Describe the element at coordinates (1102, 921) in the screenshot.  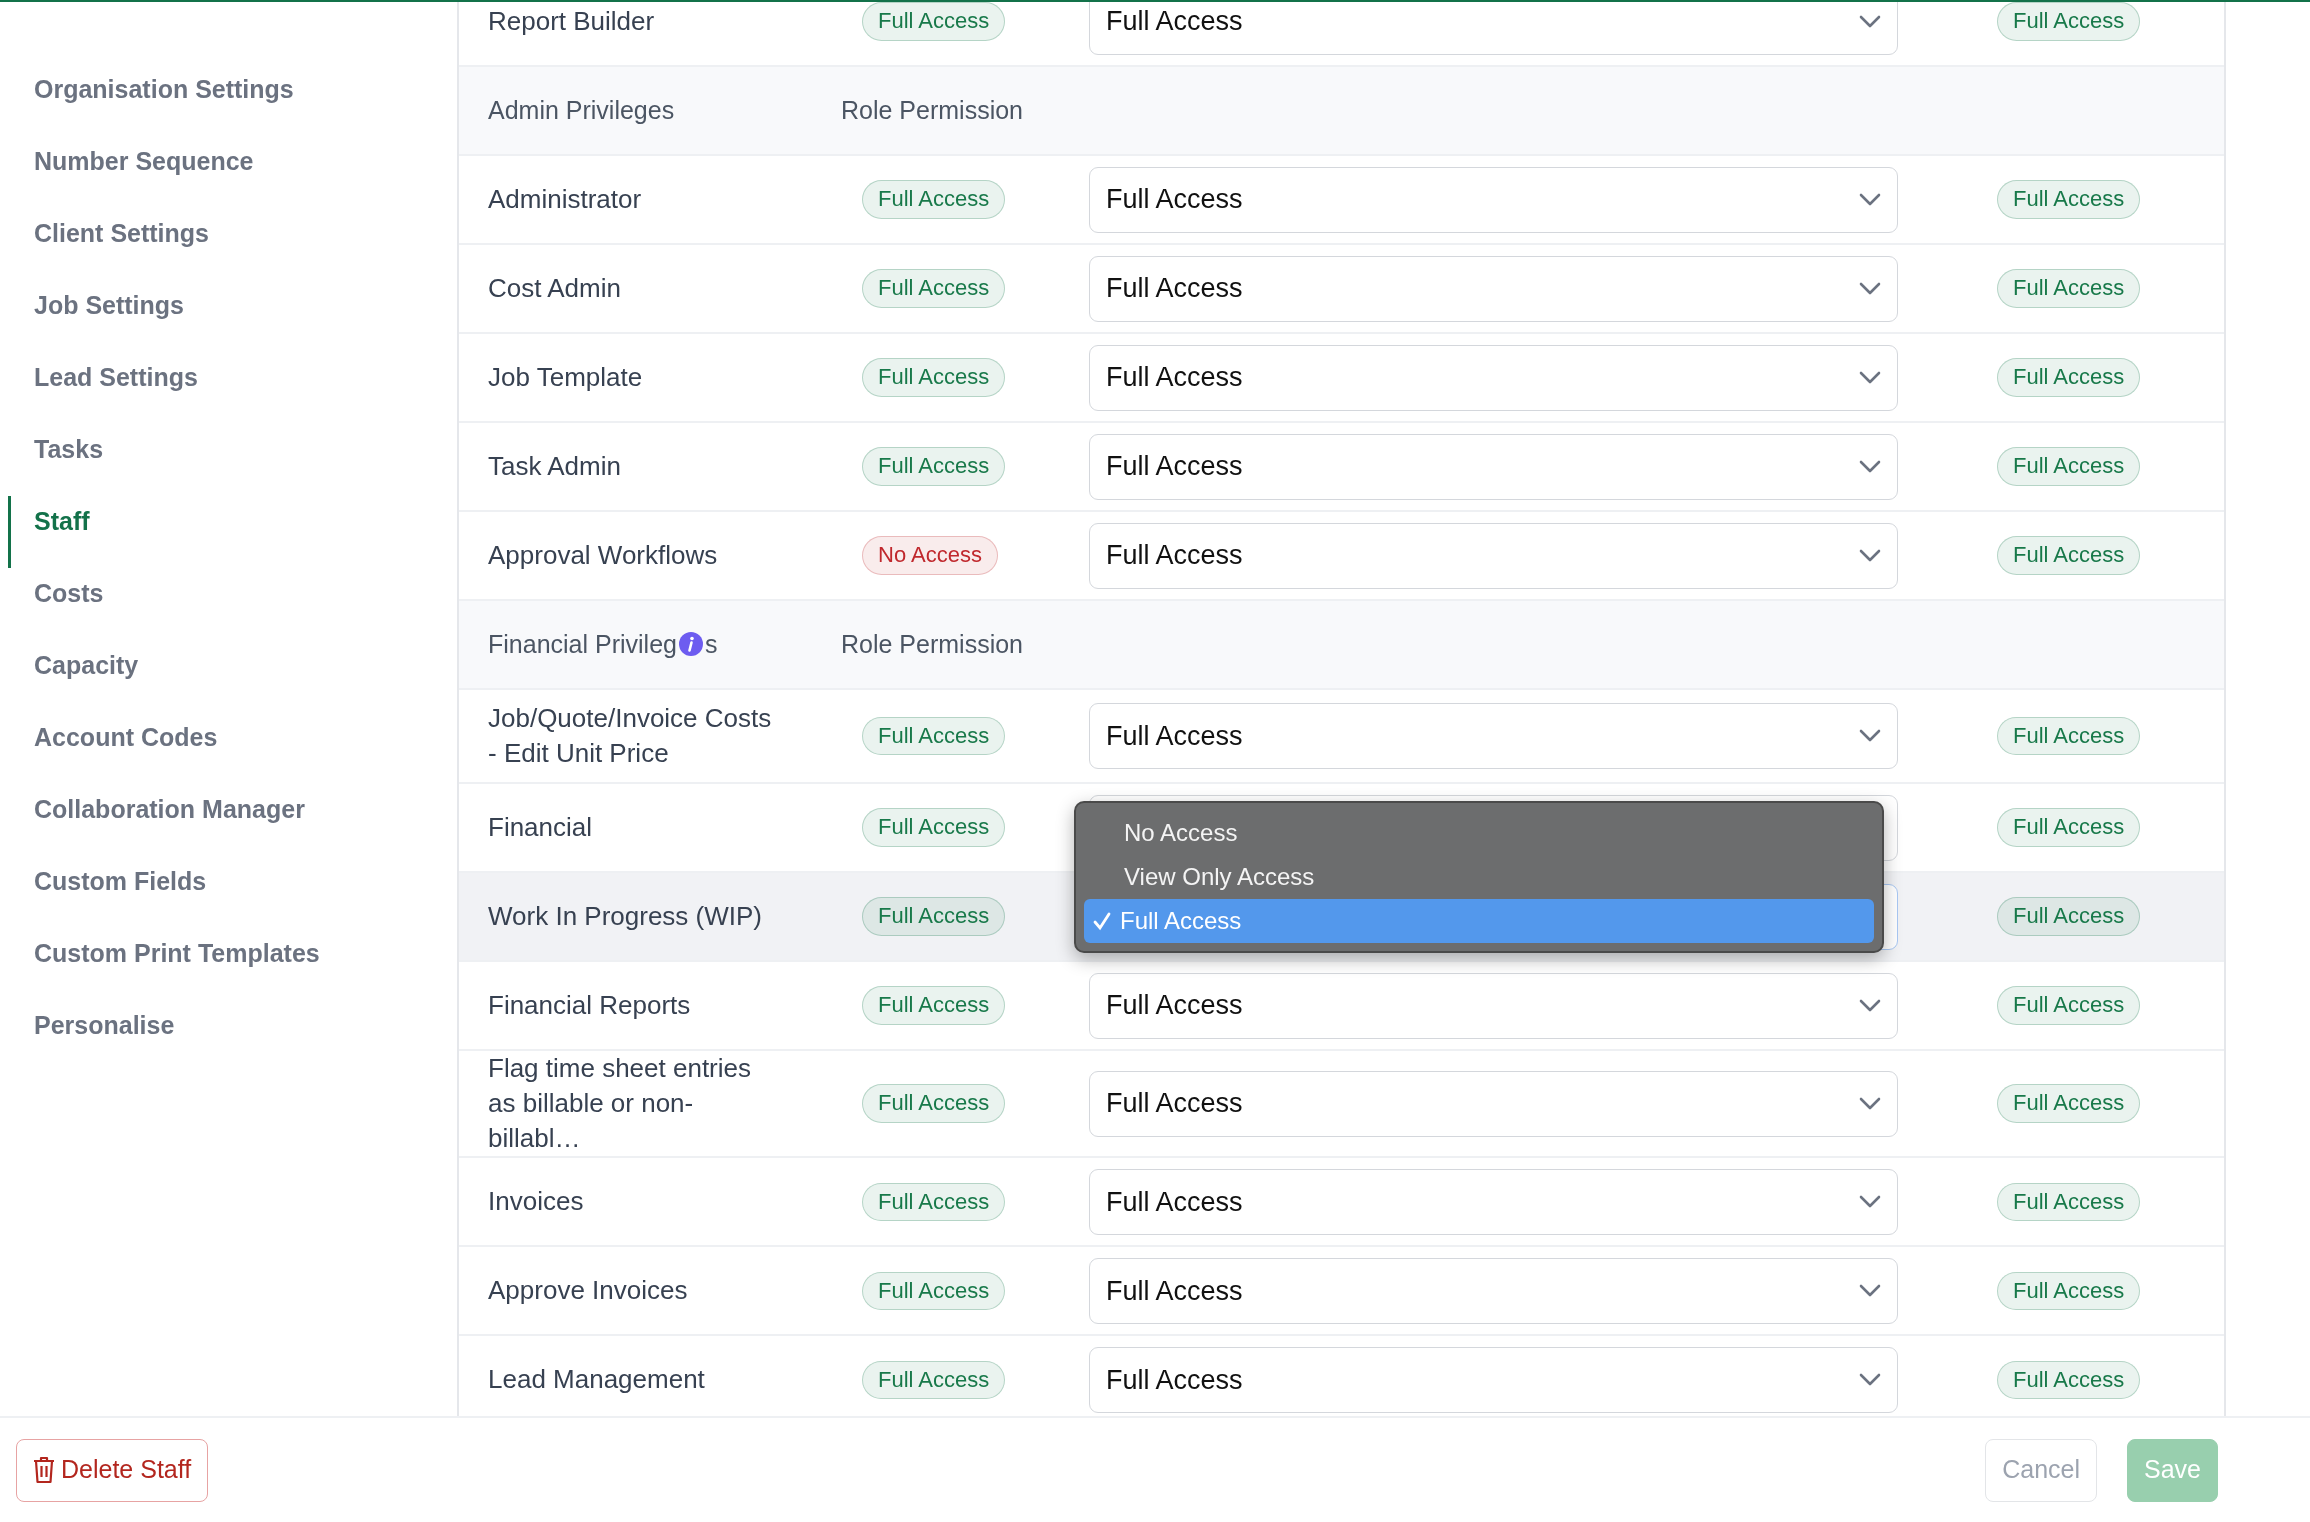
I see `check-icon` at that location.